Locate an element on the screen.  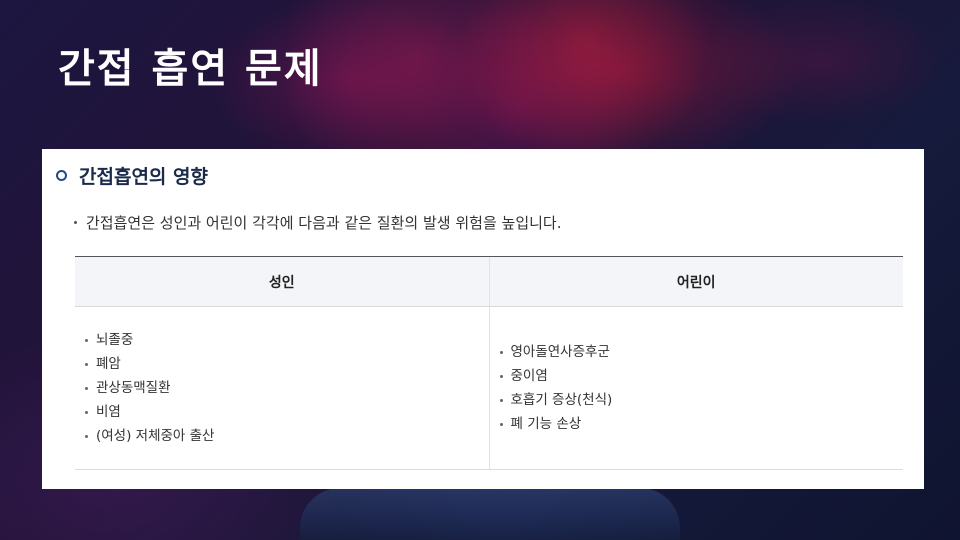
list-item: 폐 기능 손상 is located at coordinates (701, 424).